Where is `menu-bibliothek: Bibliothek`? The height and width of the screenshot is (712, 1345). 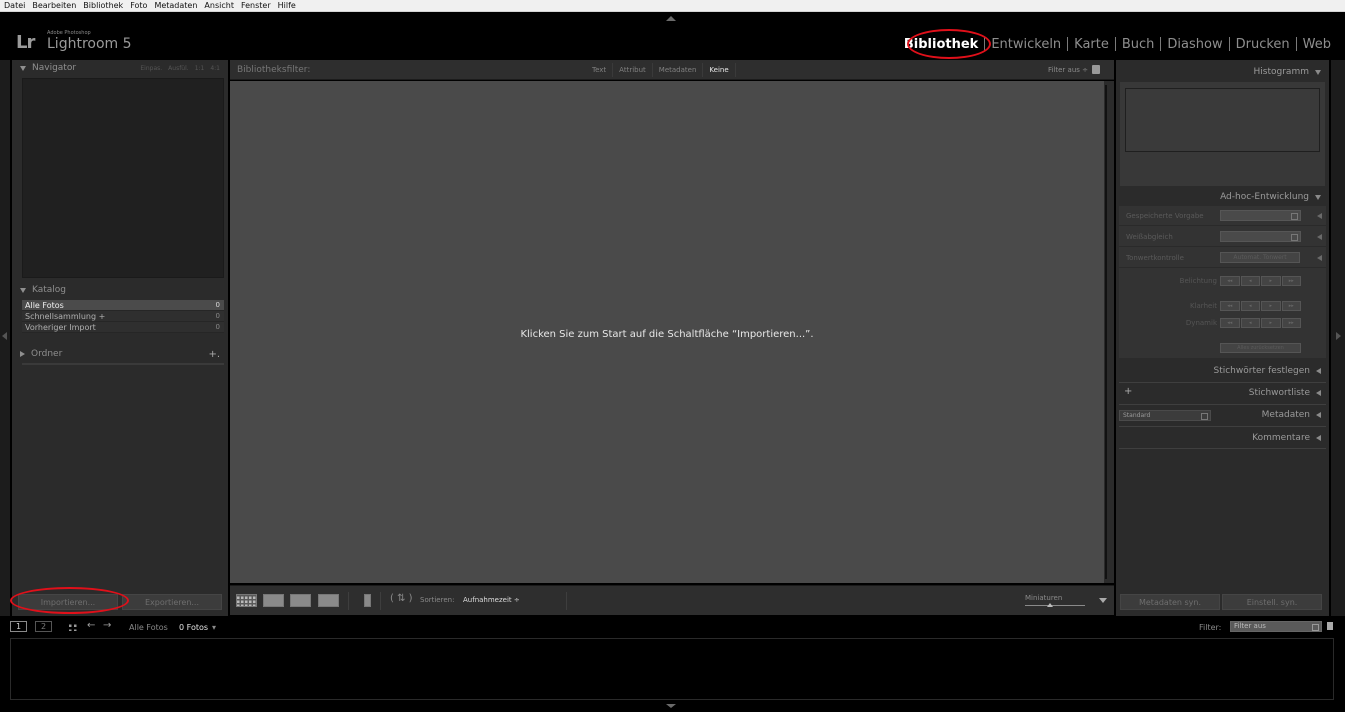 menu-bibliothek: Bibliothek is located at coordinates (103, 6).